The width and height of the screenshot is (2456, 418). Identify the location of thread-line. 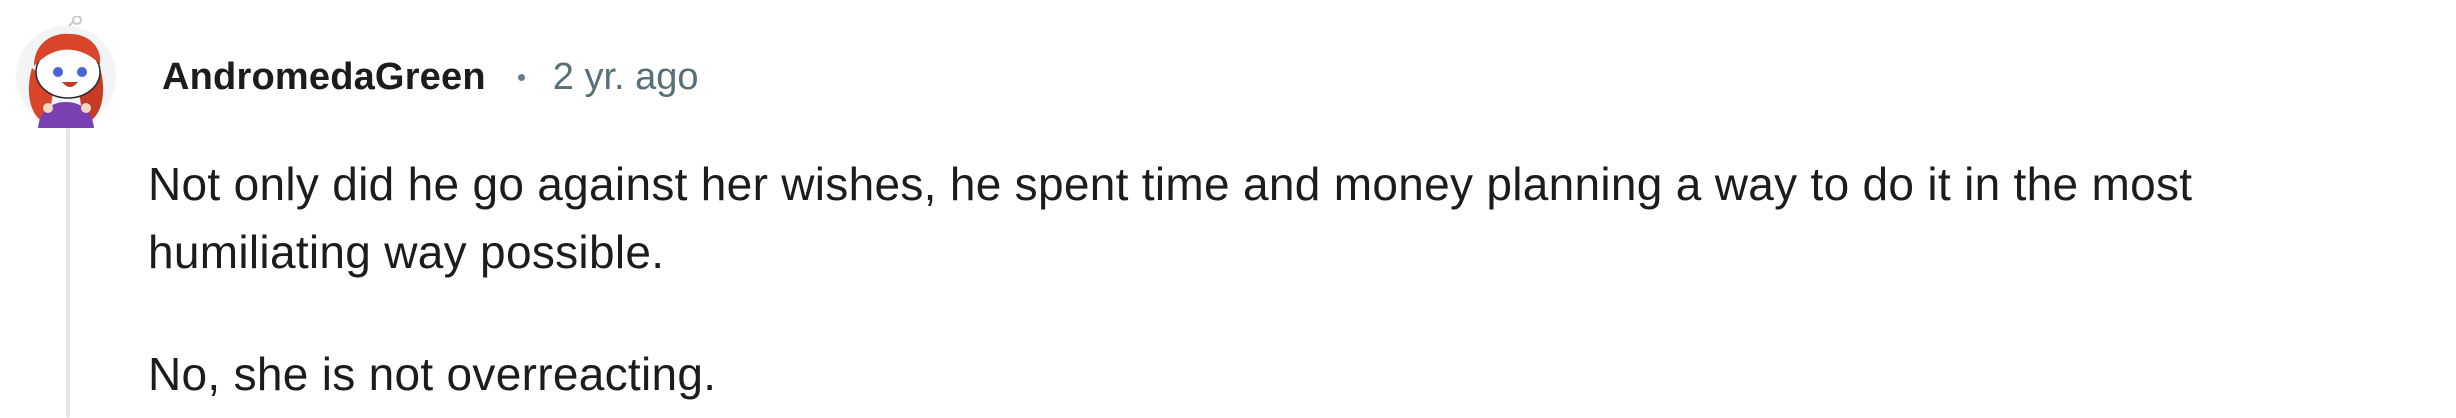
(68, 273).